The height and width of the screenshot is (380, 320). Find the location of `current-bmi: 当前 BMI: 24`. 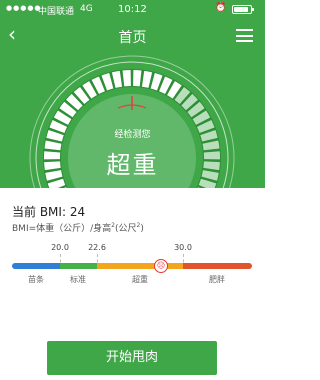

current-bmi: 当前 BMI: 24 is located at coordinates (48, 211).